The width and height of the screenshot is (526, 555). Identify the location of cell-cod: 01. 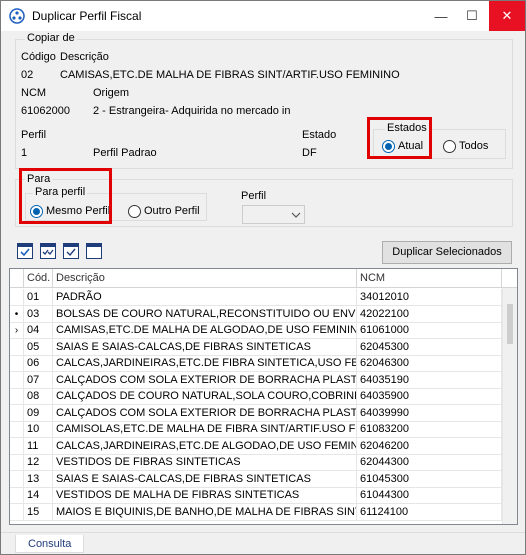
(38, 297).